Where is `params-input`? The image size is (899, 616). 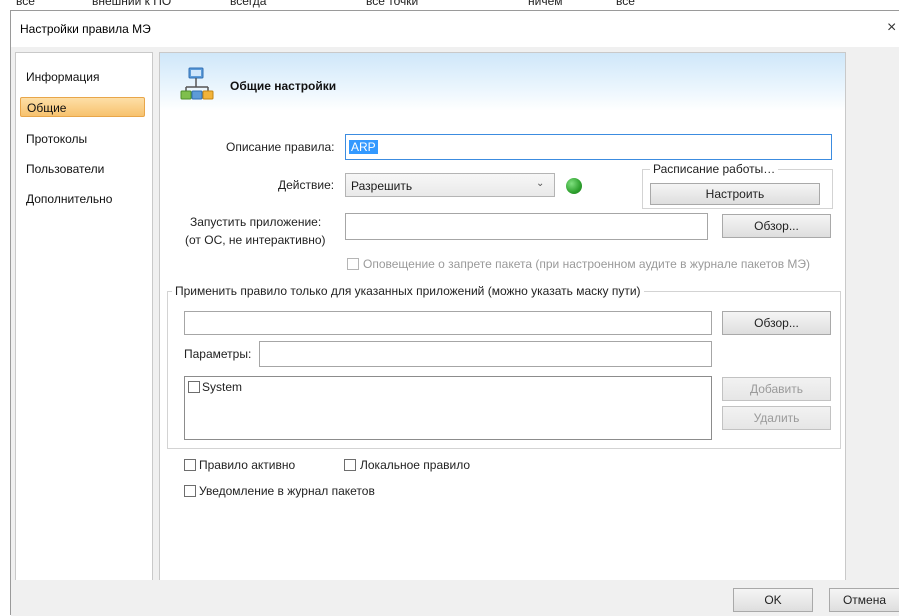 params-input is located at coordinates (485, 354).